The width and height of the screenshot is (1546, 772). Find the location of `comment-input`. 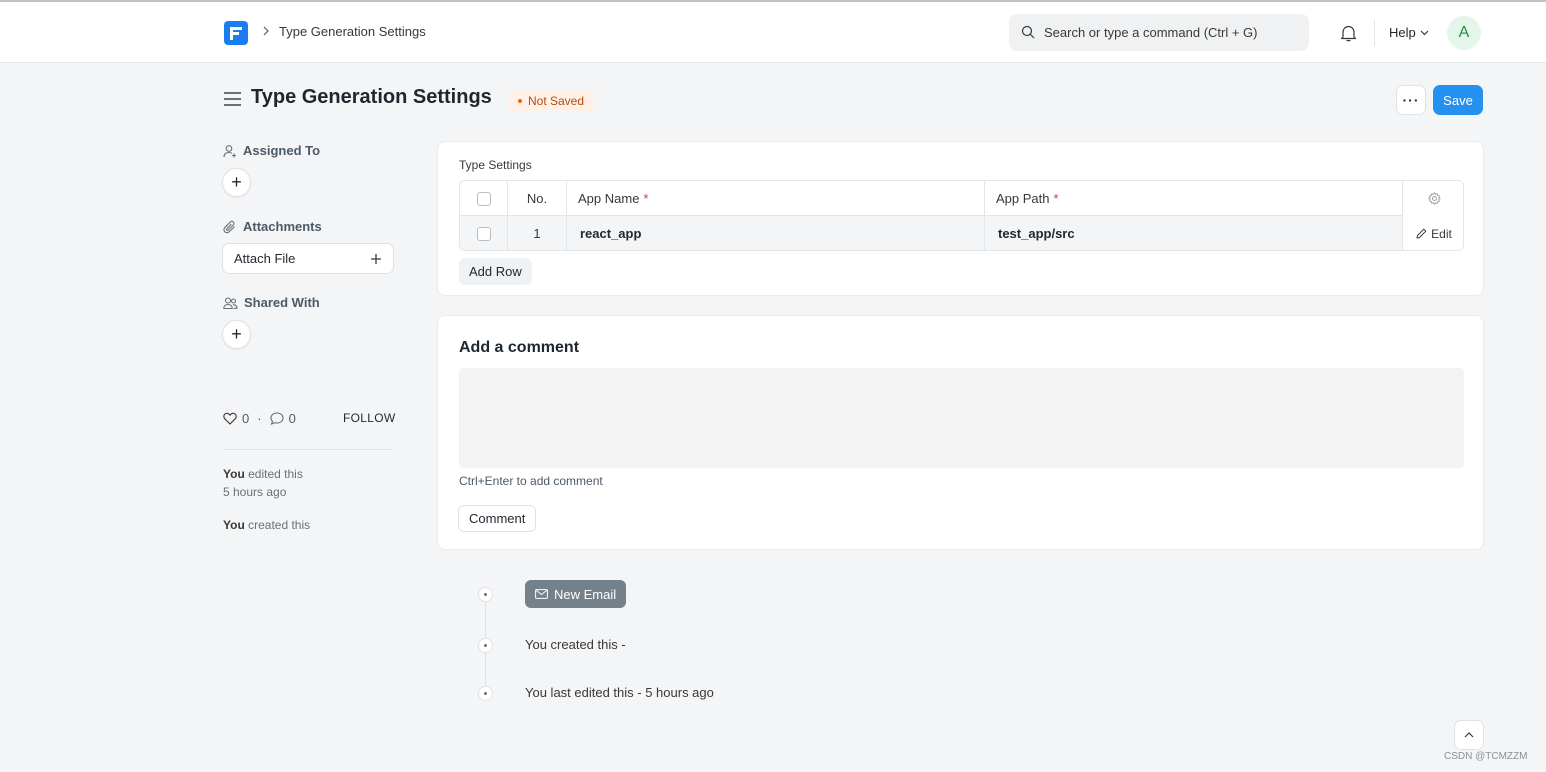

comment-input is located at coordinates (961, 418).